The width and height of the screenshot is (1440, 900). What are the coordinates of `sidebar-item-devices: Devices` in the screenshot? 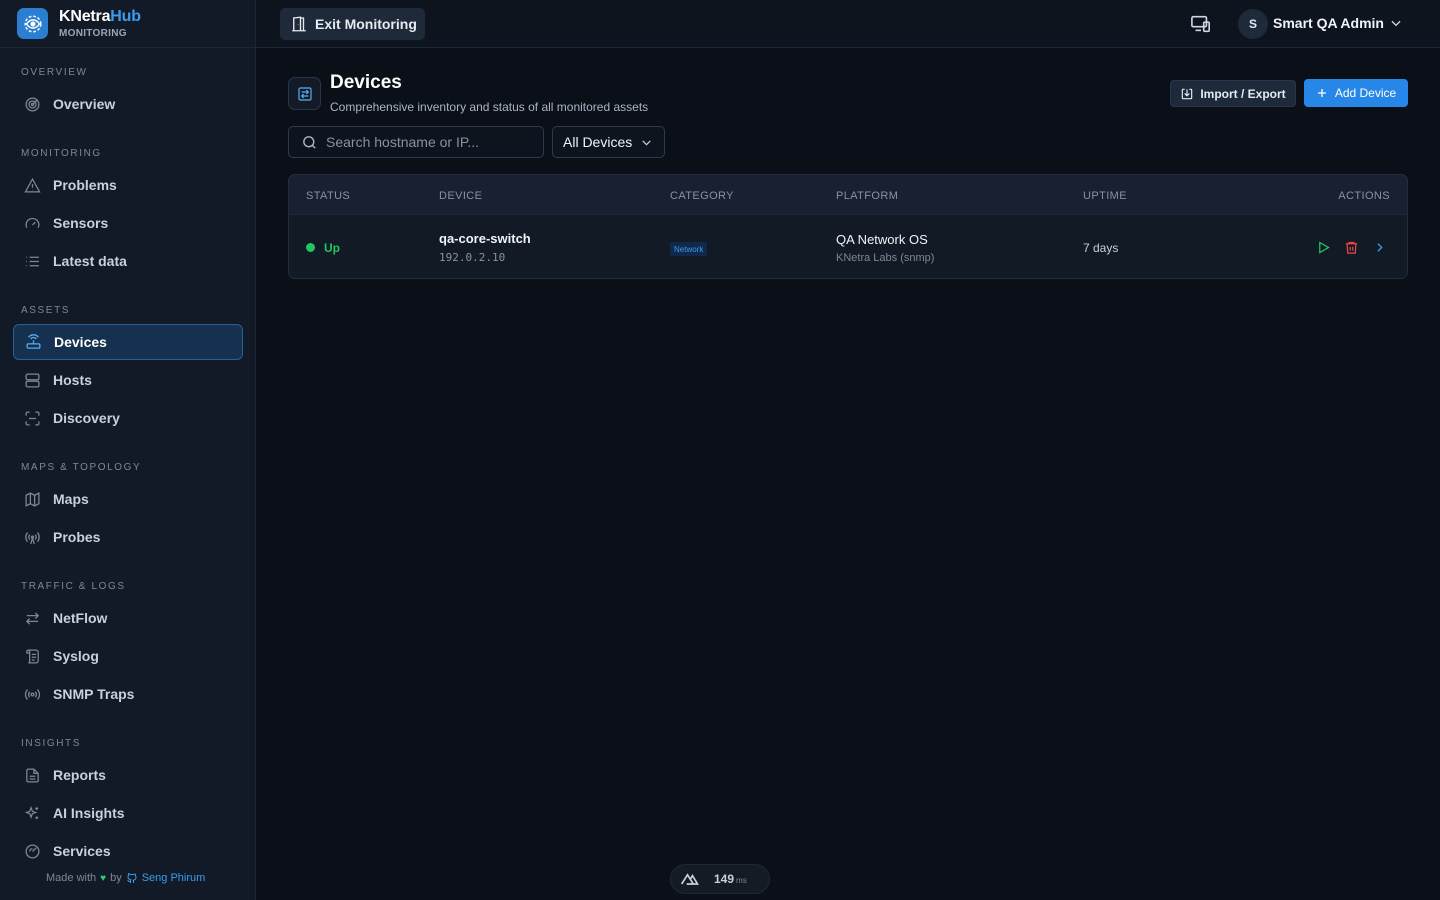 It's located at (128, 342).